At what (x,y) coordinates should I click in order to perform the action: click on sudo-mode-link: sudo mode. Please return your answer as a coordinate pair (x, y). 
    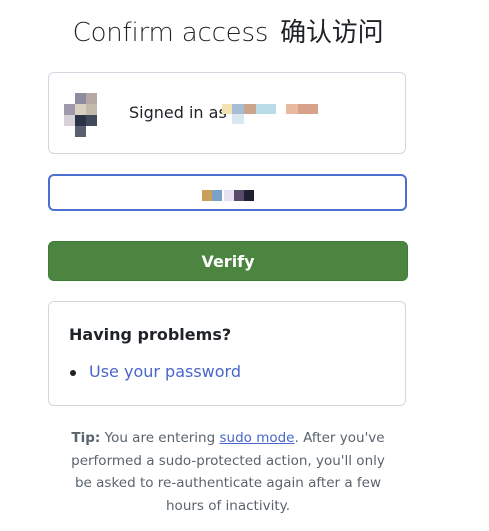
    Looking at the image, I should click on (256, 438).